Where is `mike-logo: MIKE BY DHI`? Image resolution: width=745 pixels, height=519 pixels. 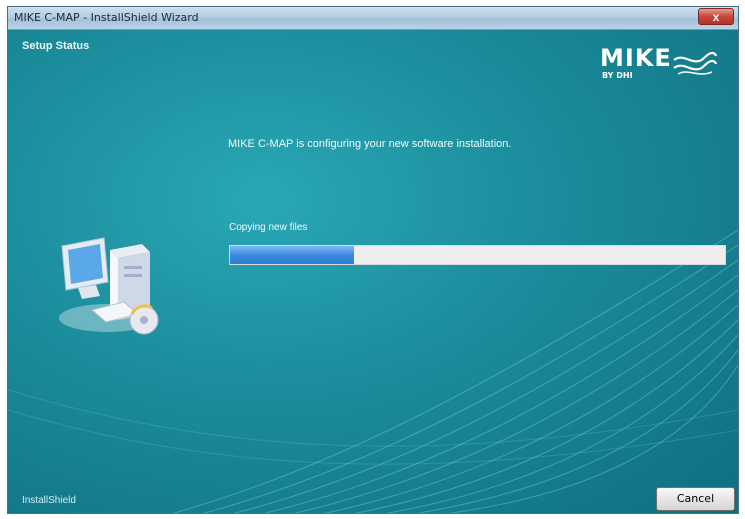
mike-logo: MIKE BY DHI is located at coordinates (660, 66).